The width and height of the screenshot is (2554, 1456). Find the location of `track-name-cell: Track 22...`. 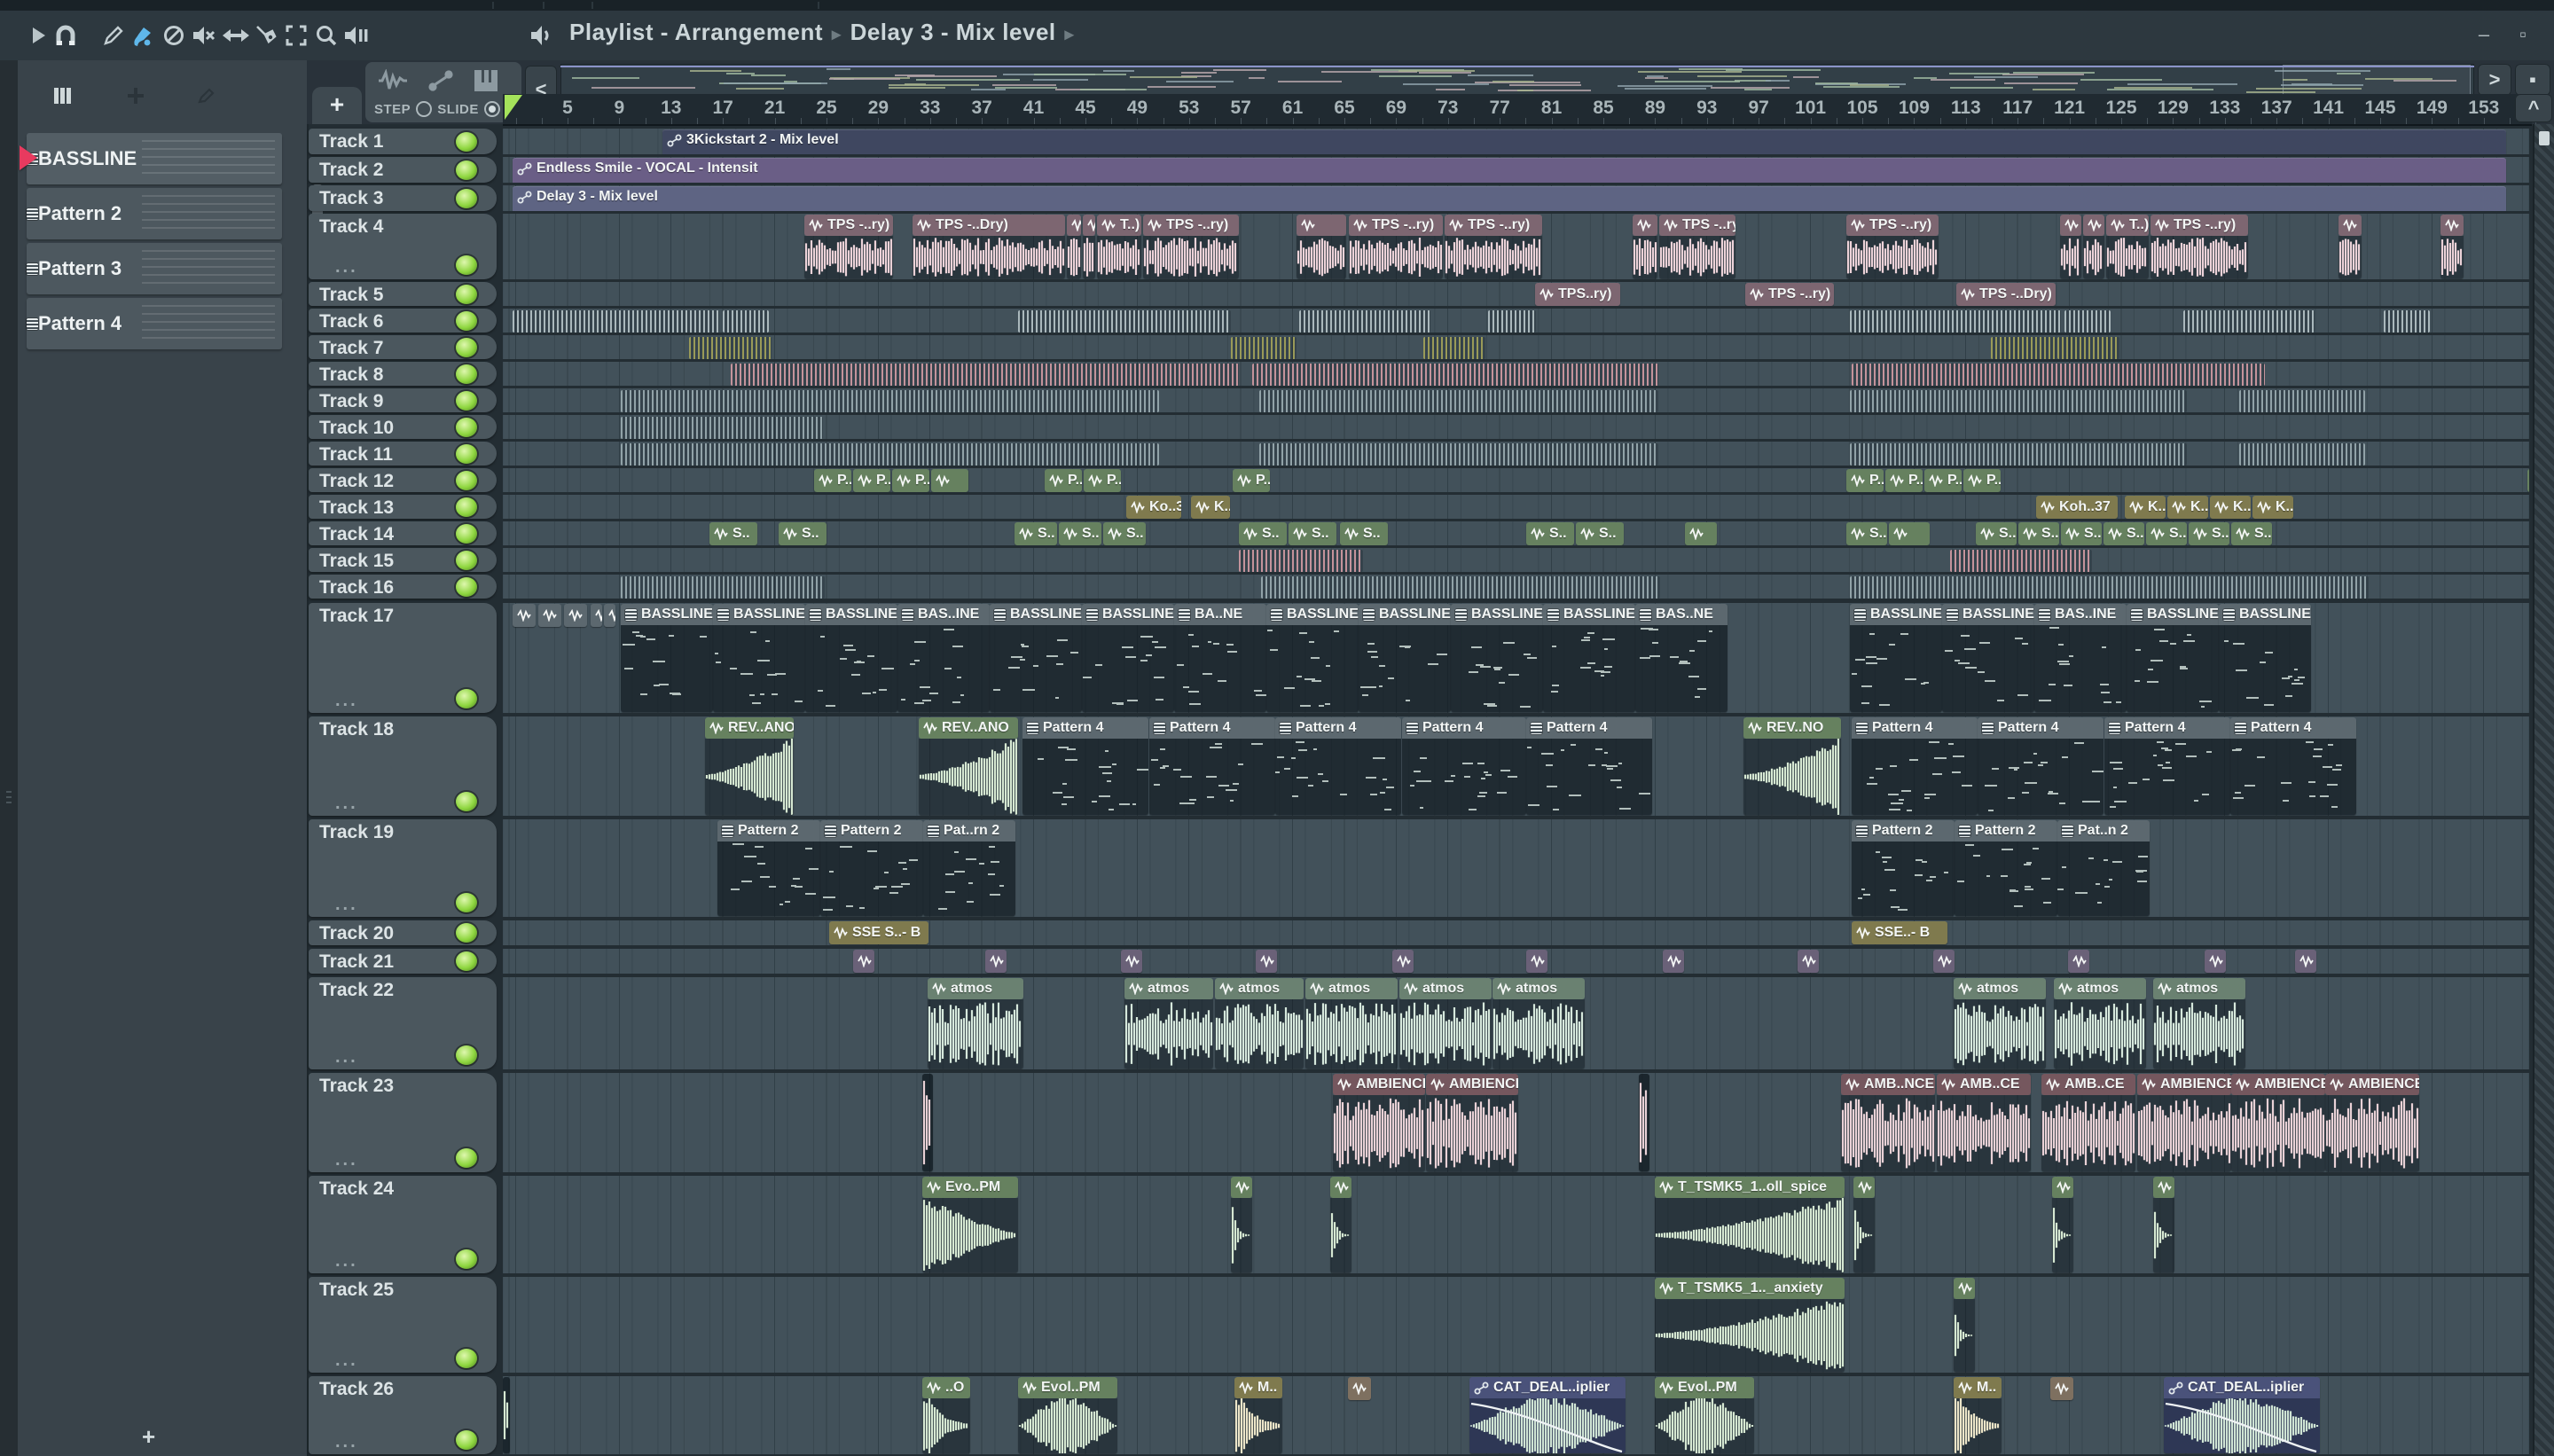

track-name-cell: Track 22... is located at coordinates (403, 1023).